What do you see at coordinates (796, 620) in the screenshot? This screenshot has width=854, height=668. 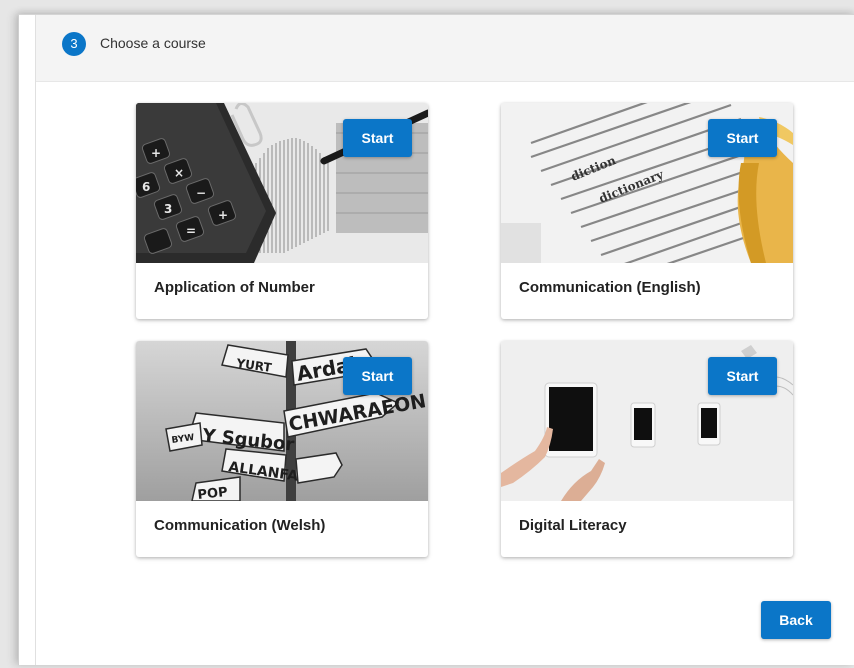 I see `back-button: Back` at bounding box center [796, 620].